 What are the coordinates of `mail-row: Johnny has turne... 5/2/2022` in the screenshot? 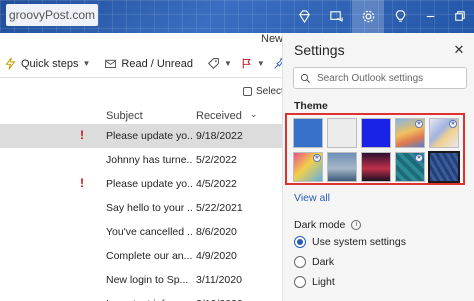 It's located at (141, 160).